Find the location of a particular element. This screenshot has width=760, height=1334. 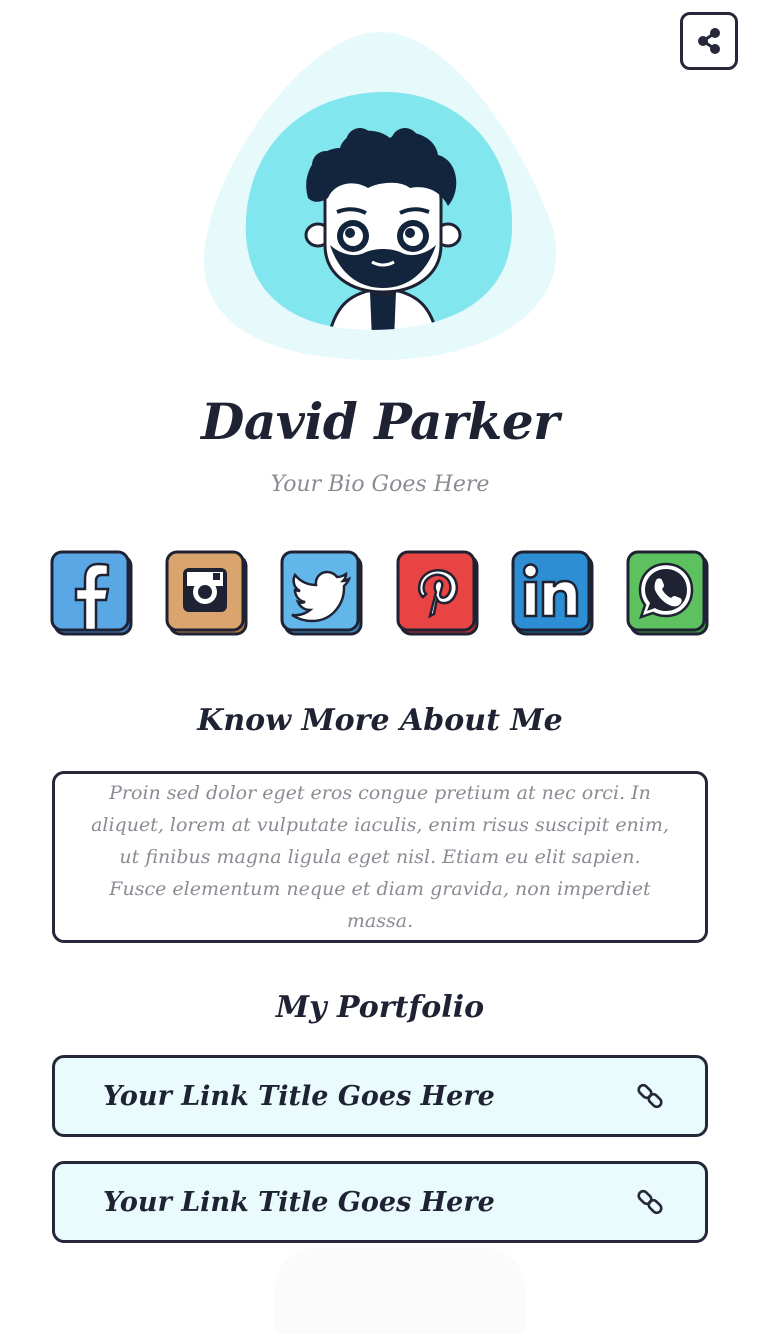

whatsapp-icon is located at coordinates (668, 593).